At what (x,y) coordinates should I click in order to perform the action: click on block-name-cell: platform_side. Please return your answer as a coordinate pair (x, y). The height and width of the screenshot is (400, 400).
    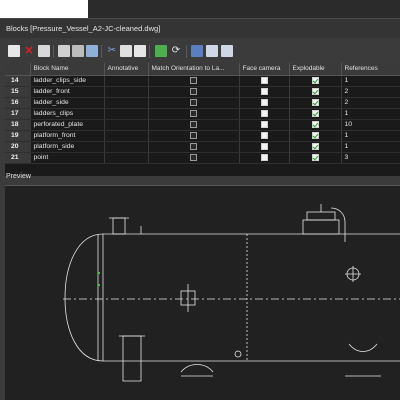
    Looking at the image, I should click on (67, 147).